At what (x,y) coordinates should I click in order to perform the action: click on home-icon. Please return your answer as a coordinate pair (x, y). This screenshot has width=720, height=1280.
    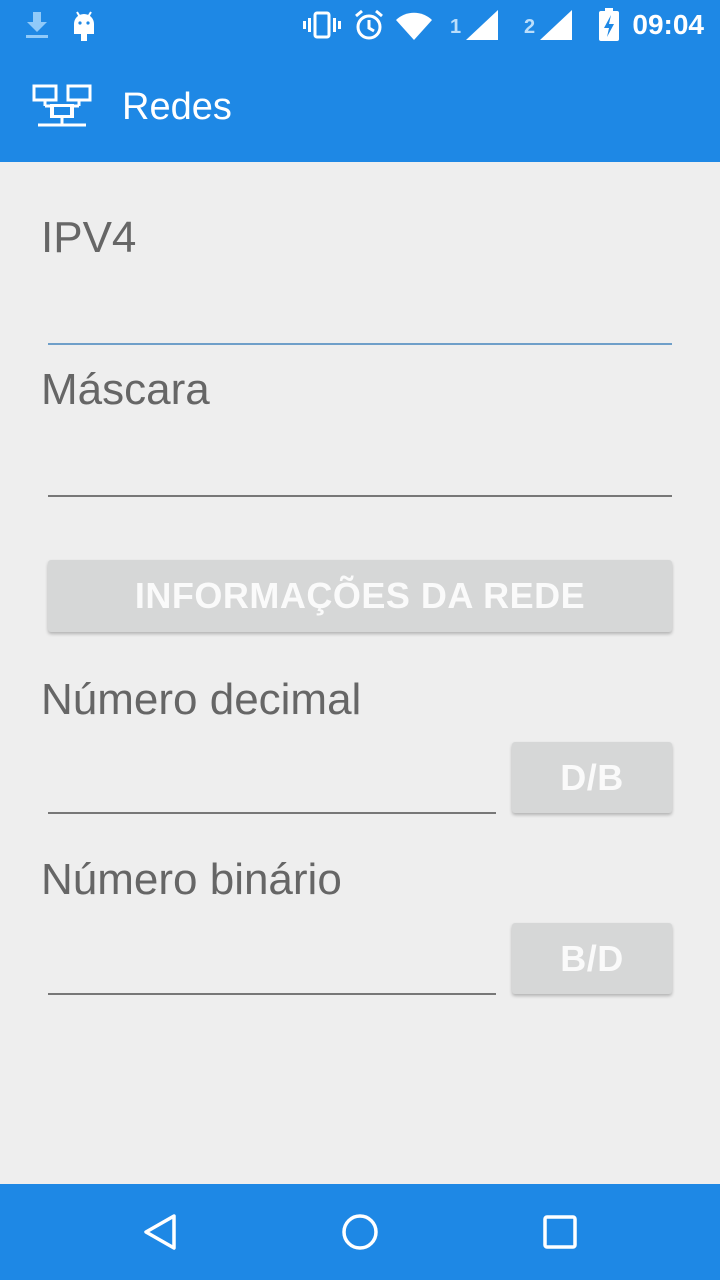
    Looking at the image, I should click on (360, 1232).